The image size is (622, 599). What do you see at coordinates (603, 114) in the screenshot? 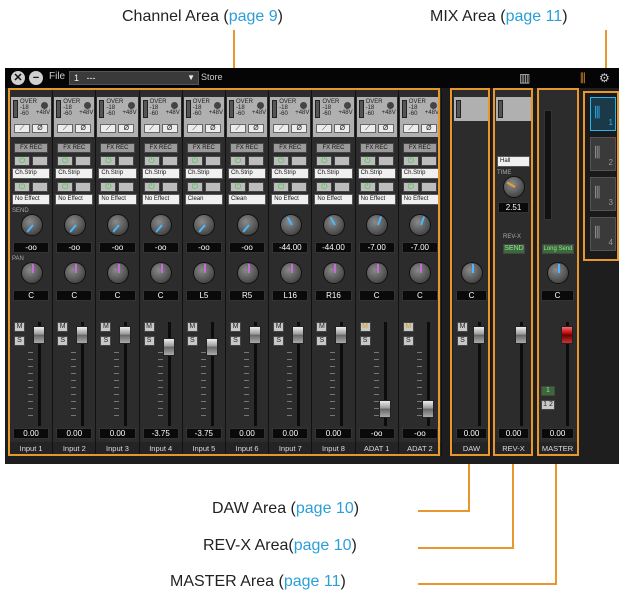
I see `mix-button-1: ⫼ 1` at bounding box center [603, 114].